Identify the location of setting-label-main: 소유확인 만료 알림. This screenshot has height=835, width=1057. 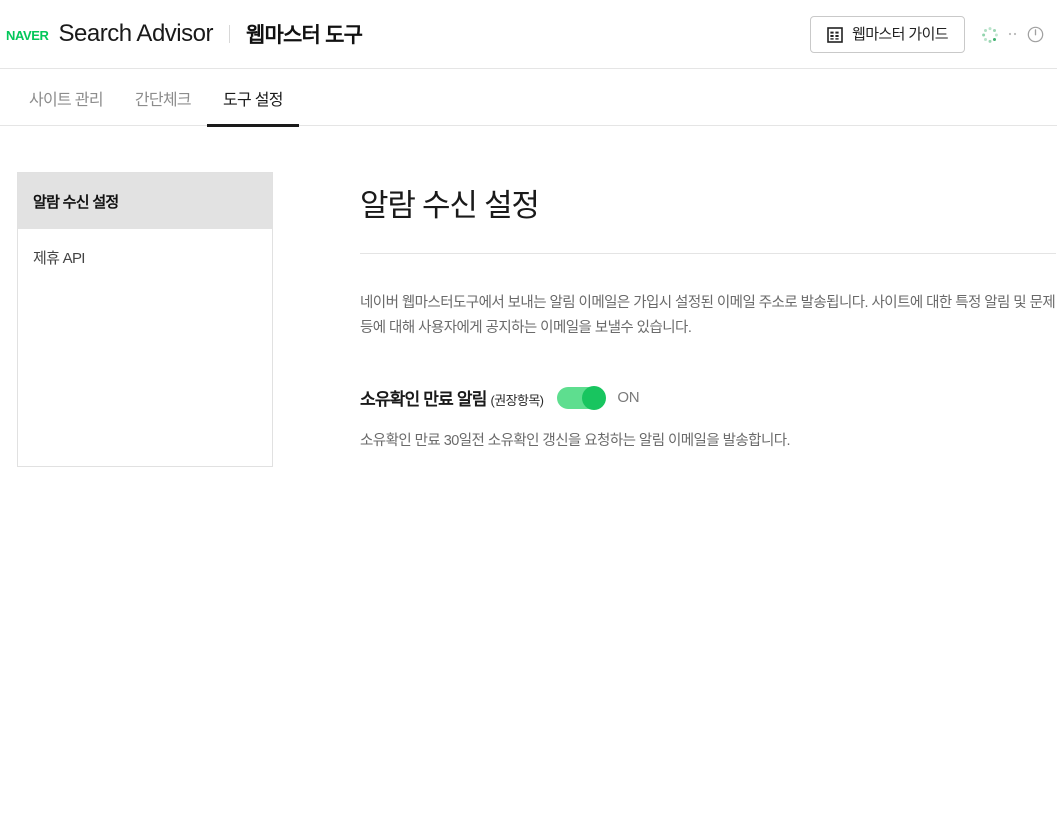
(423, 399).